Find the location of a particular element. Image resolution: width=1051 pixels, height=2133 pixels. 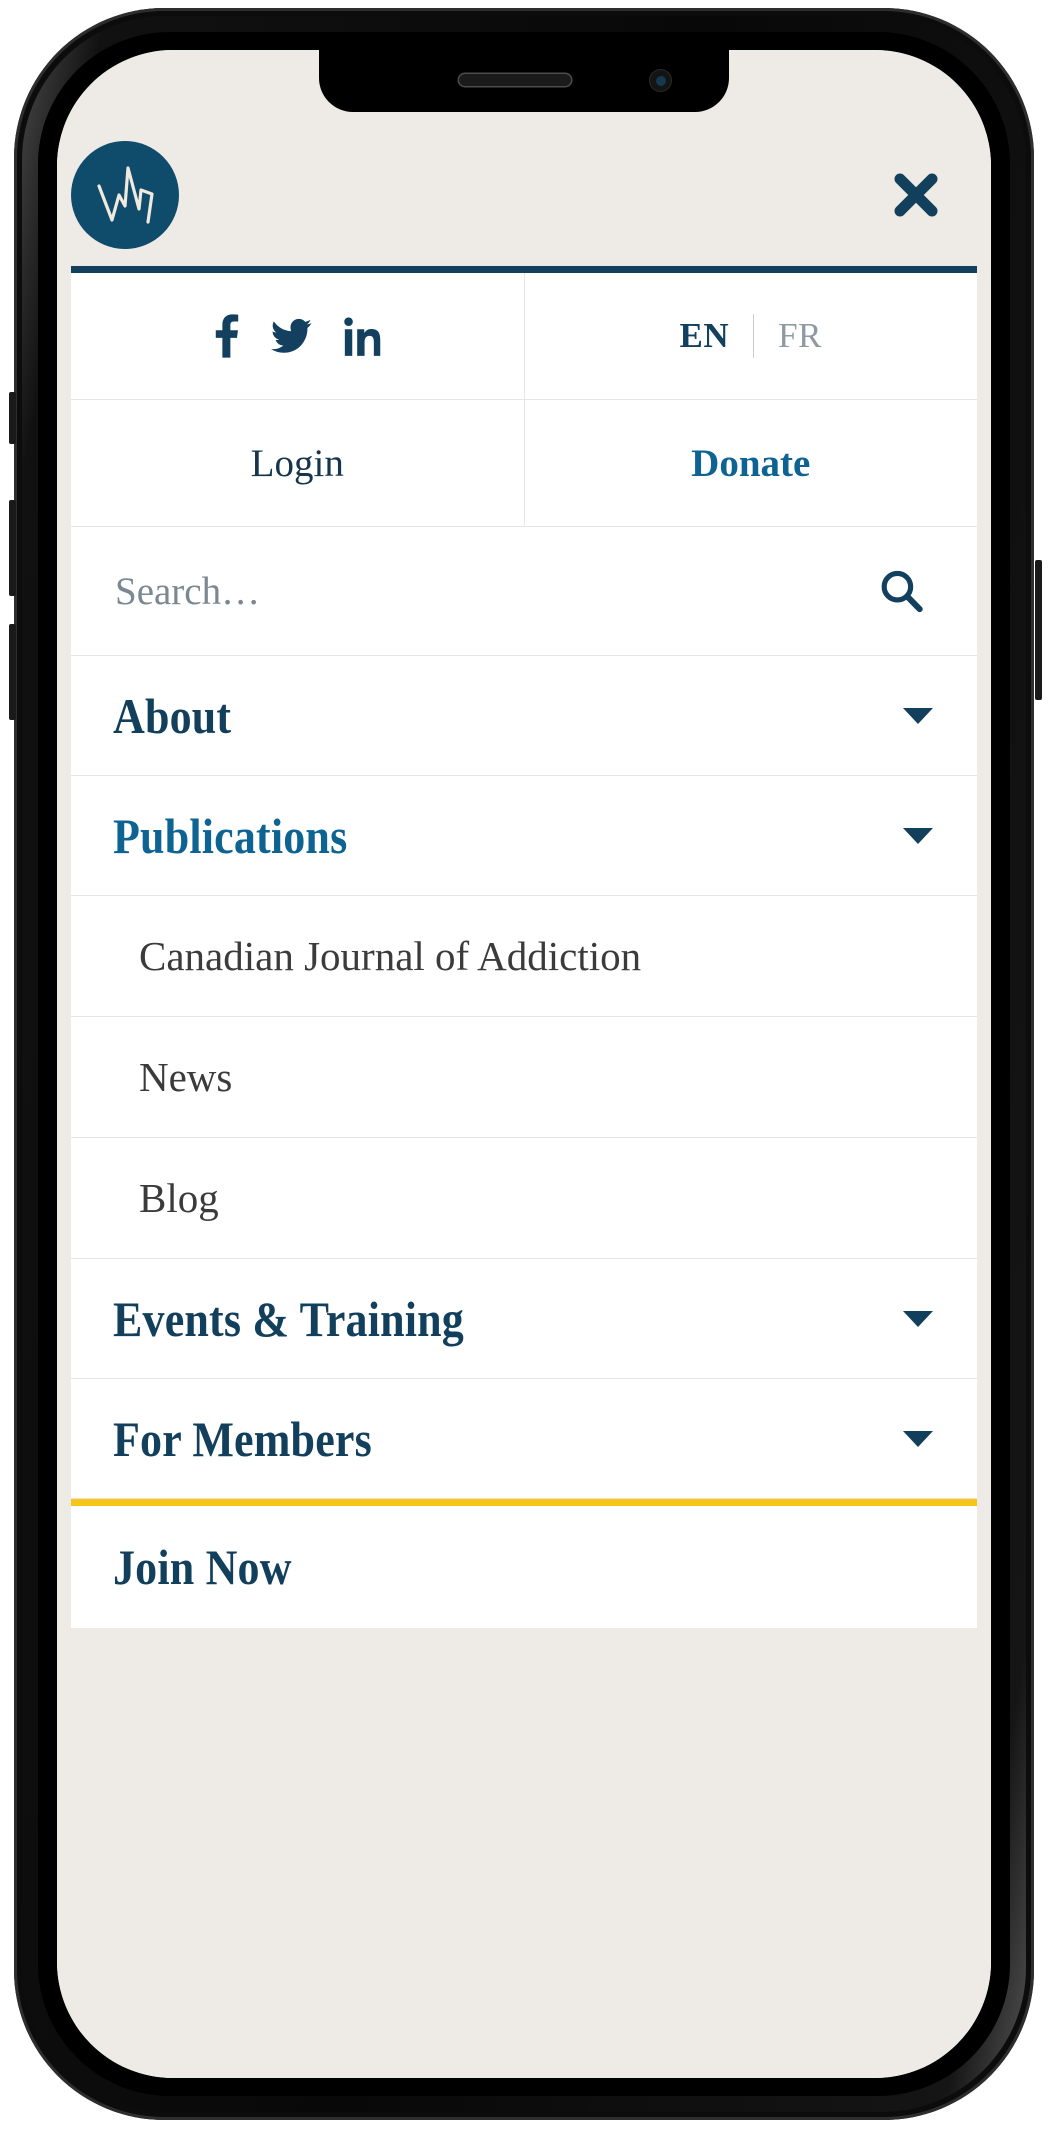

join-now-button: Join Now is located at coordinates (524, 1563).